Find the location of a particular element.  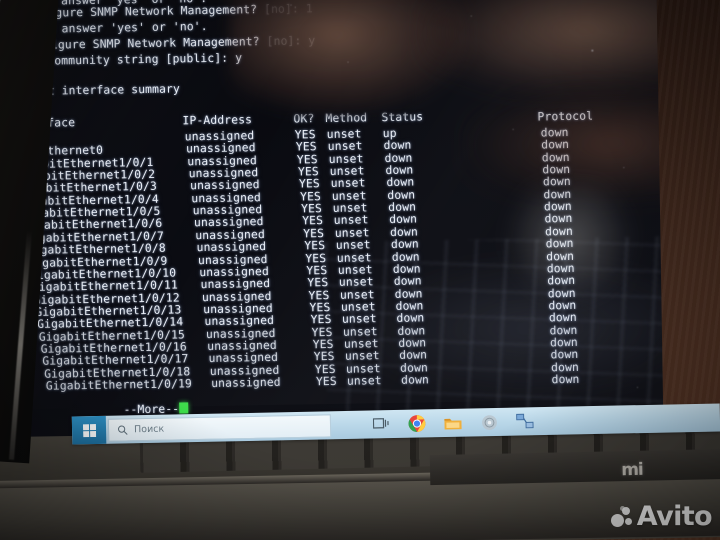

disc-icon is located at coordinates (489, 422).